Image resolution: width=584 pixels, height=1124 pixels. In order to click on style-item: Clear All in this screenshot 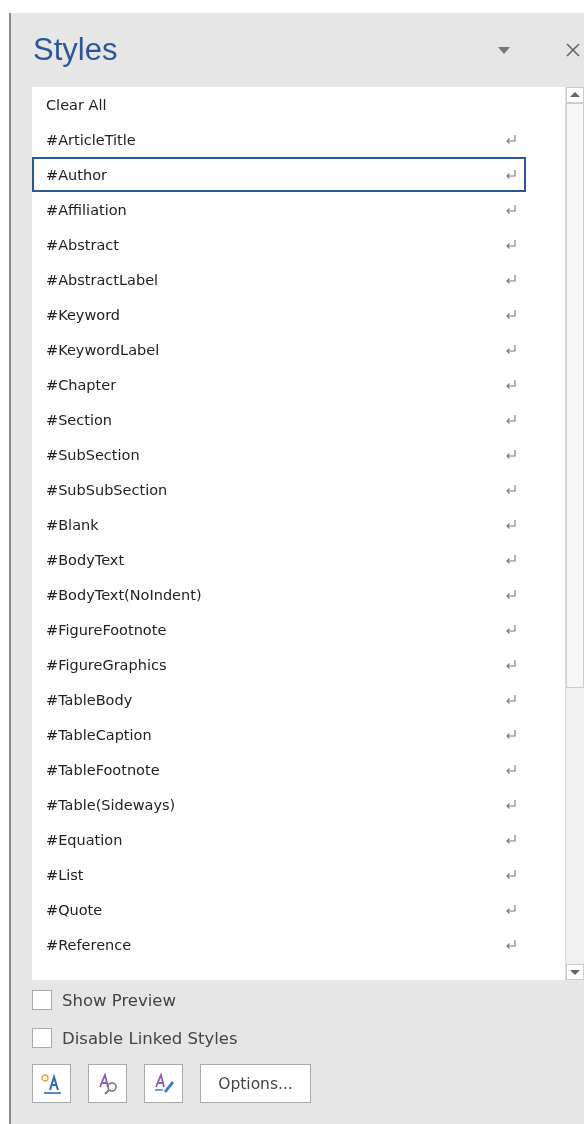, I will do `click(279, 104)`.